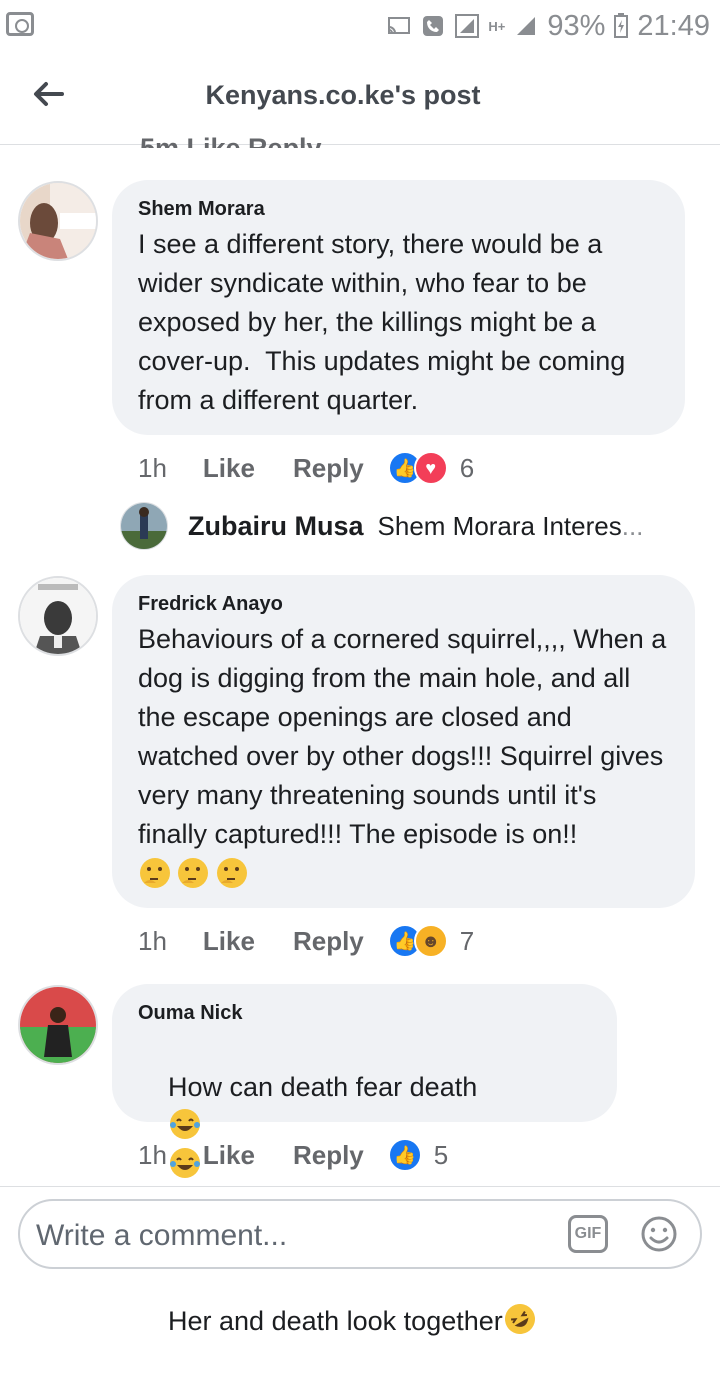  I want to click on haha-reaction-icon: ☻, so click(430, 941).